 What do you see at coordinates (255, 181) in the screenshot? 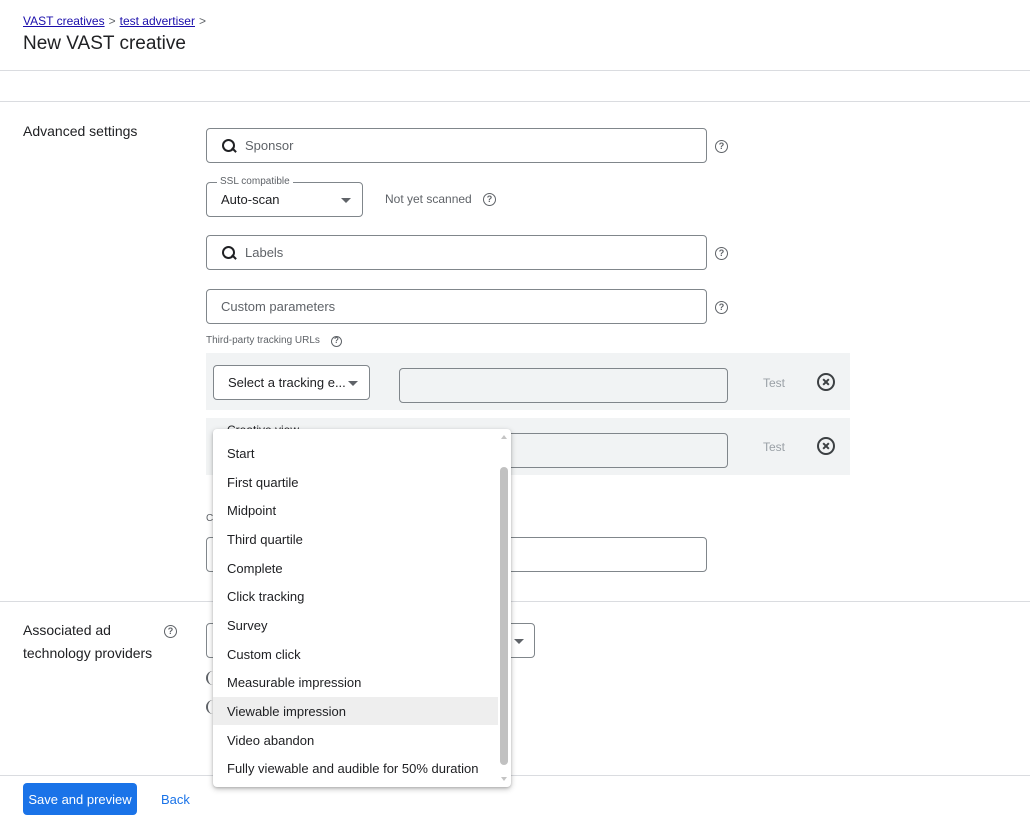
I see `ssl-compatible-label: SSL compatible` at bounding box center [255, 181].